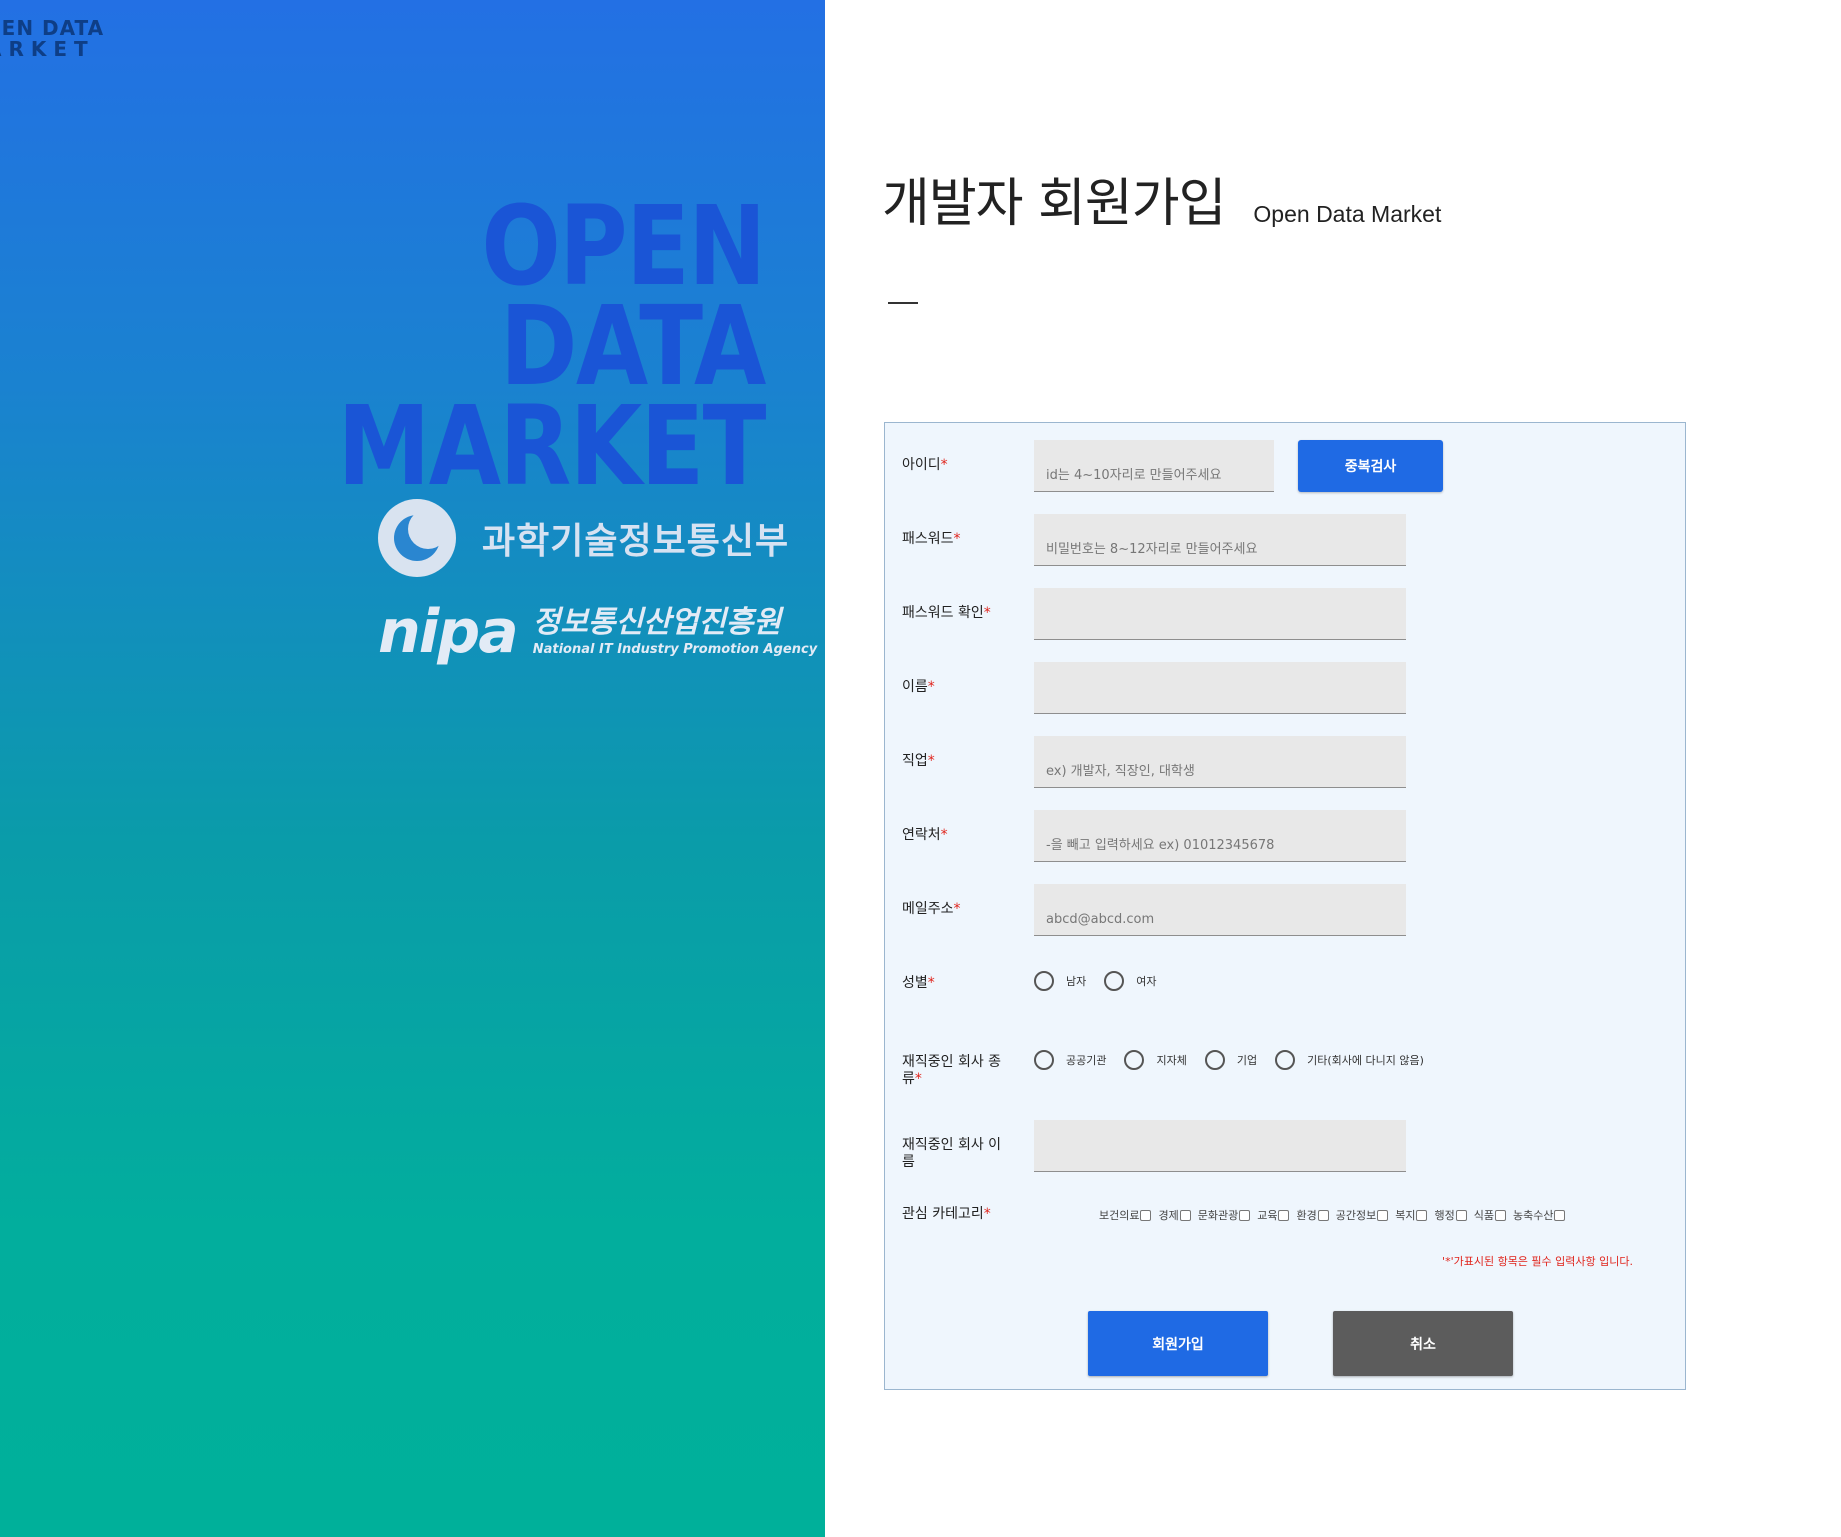 This screenshot has height=1537, width=1841. I want to click on category-label: 식품, so click(1483, 1215).